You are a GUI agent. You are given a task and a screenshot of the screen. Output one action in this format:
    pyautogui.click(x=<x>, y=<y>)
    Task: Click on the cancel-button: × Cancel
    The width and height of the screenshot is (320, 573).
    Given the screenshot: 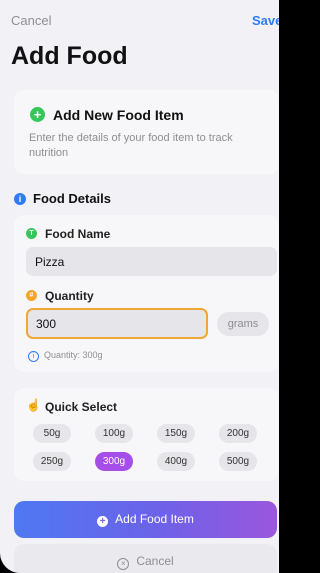 What is the action you would take?
    pyautogui.click(x=145, y=558)
    